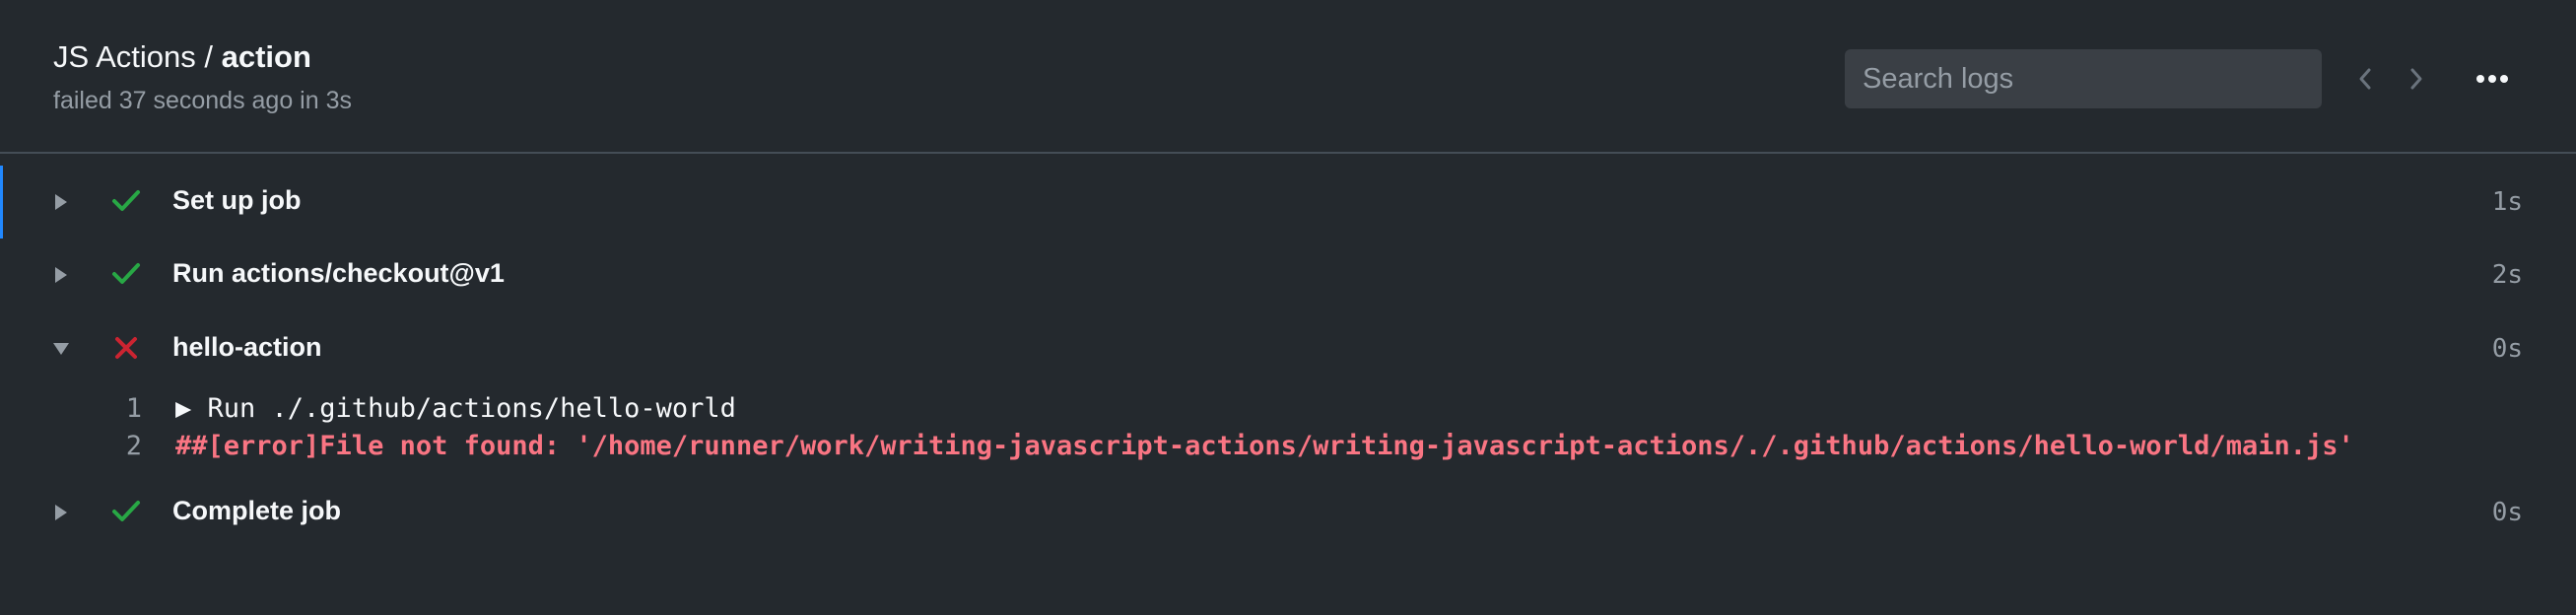 The height and width of the screenshot is (615, 2576). Describe the element at coordinates (202, 100) in the screenshot. I see `run-status-text: failed 37 seconds ago in 3s` at that location.